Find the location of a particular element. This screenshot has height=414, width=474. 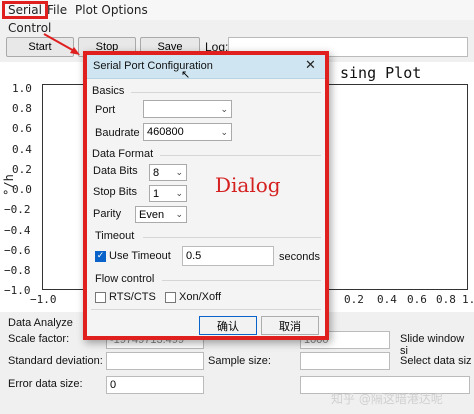

ytick: 0.0 is located at coordinates (22, 189).